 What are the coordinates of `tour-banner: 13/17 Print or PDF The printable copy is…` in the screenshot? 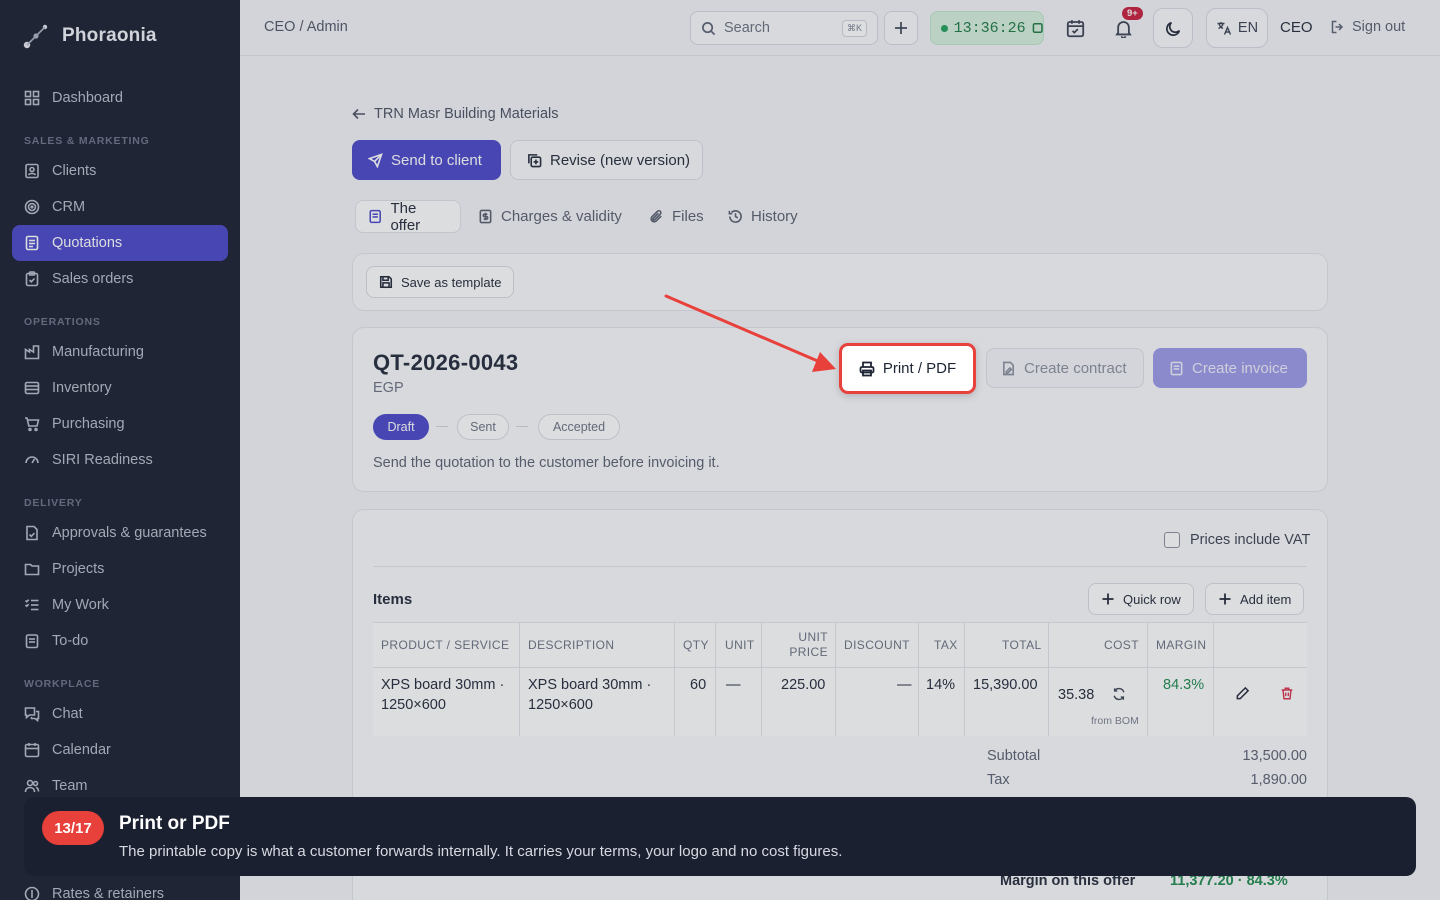 It's located at (720, 836).